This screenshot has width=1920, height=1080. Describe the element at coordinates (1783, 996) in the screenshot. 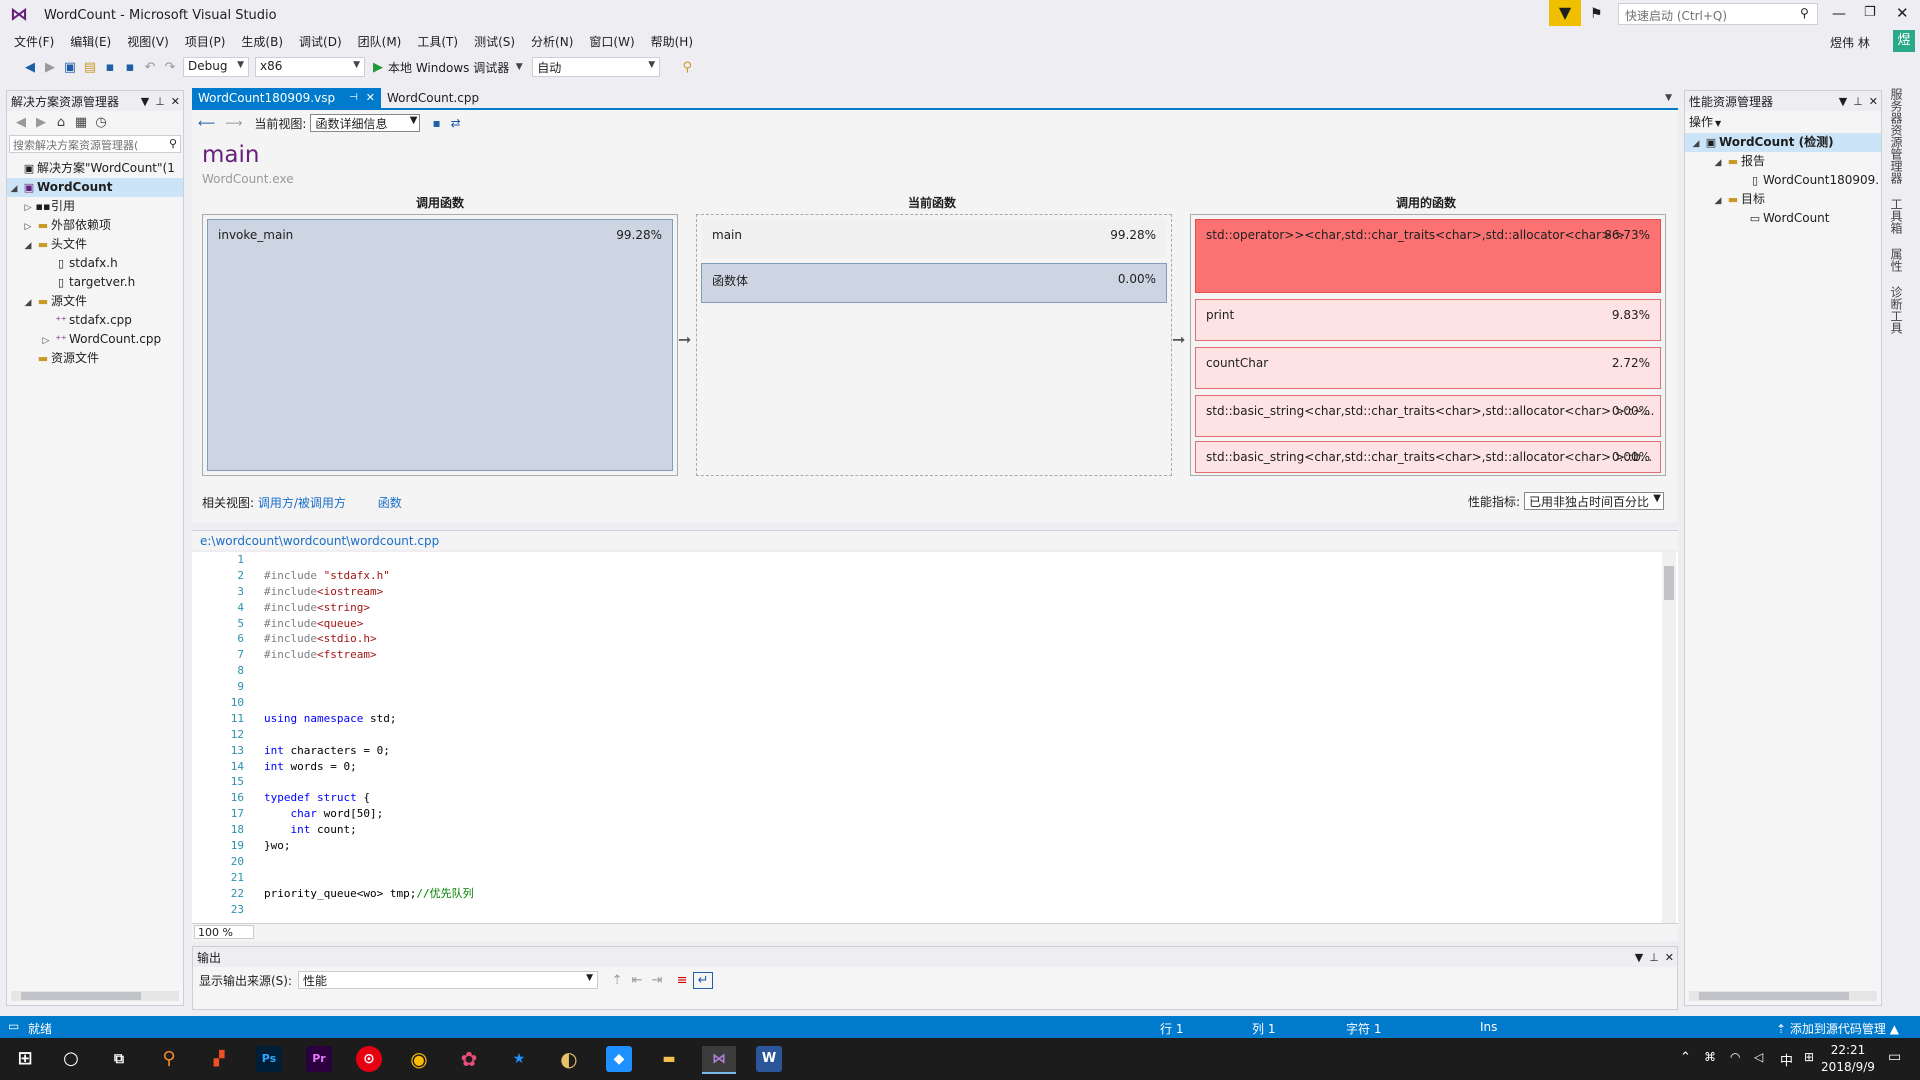

I see `horizontal-scrollbar` at that location.